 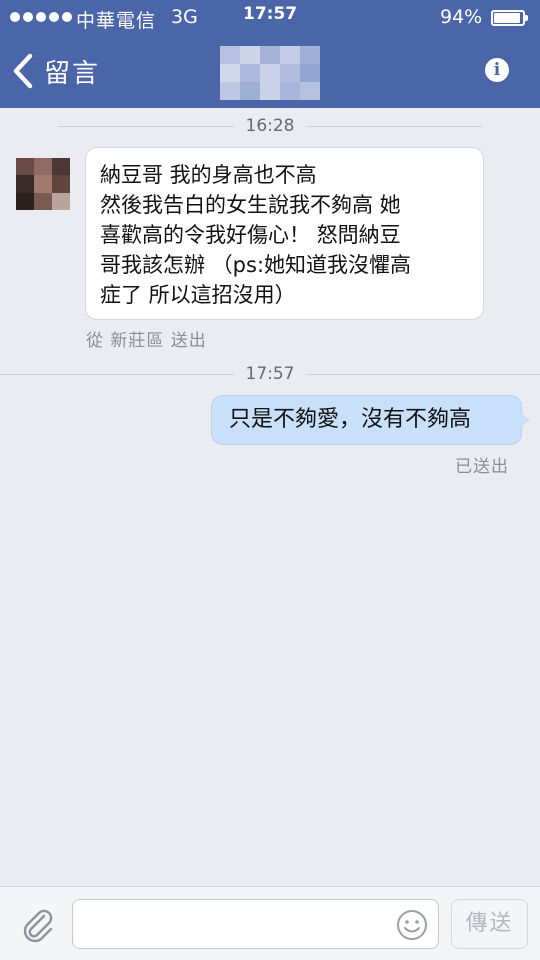 What do you see at coordinates (489, 924) in the screenshot?
I see `send-button: 傳送` at bounding box center [489, 924].